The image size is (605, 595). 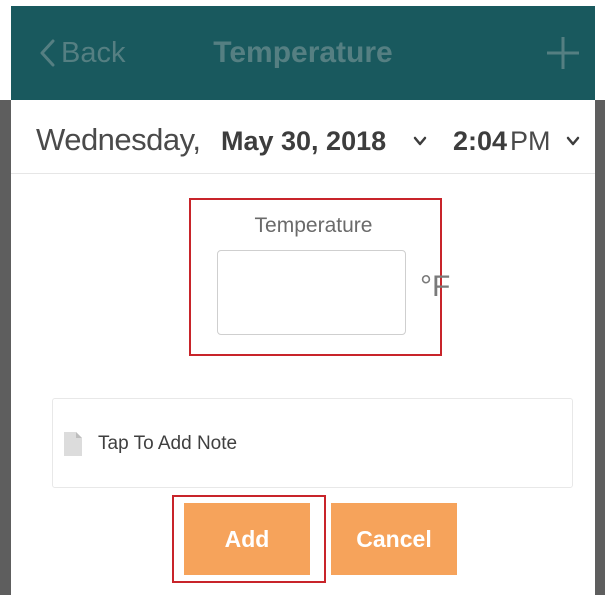 I want to click on date-weekday: Wednesday,, so click(x=118, y=139).